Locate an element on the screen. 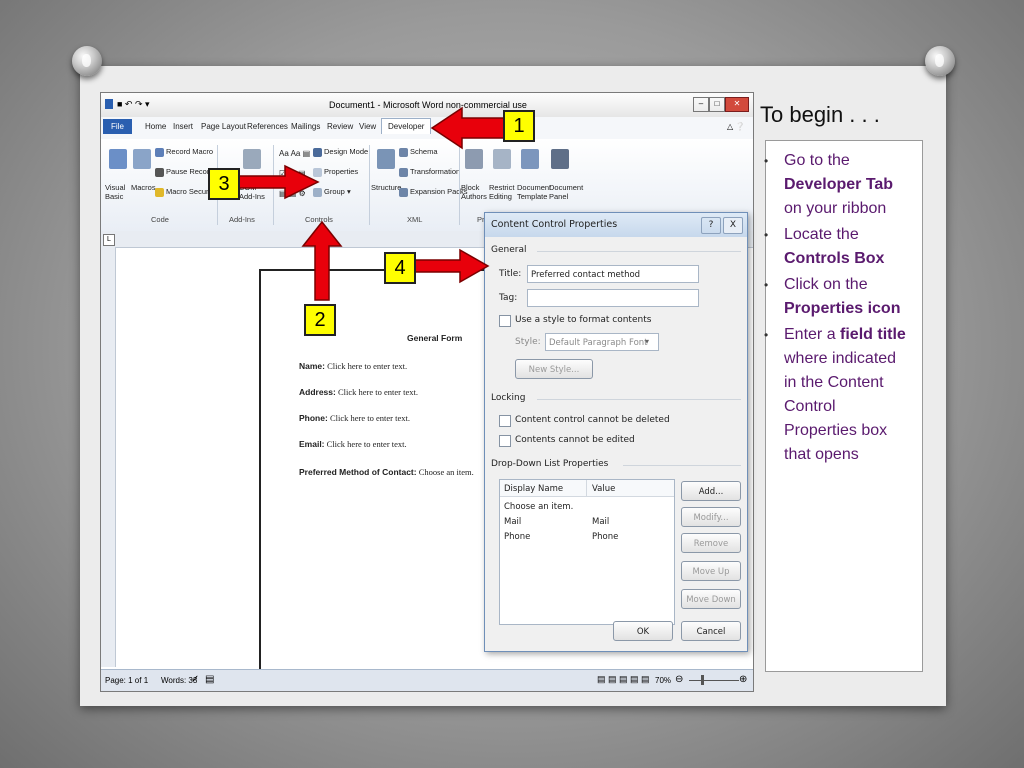  step-bold: field title is located at coordinates (873, 334).